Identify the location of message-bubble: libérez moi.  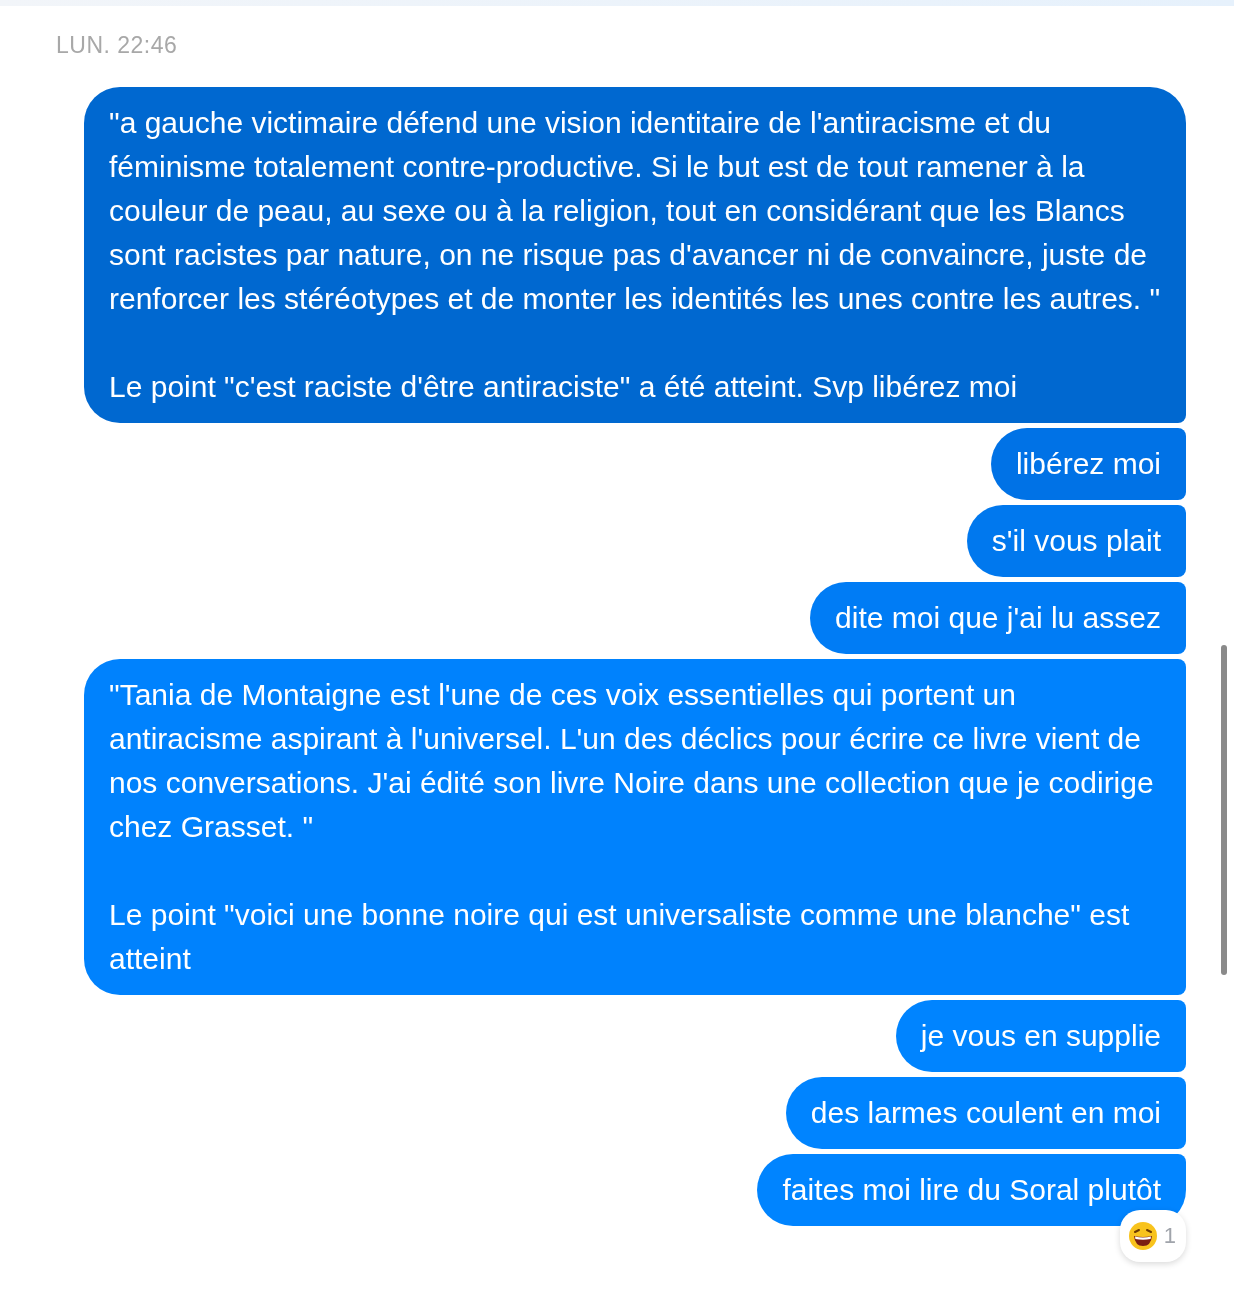
(1088, 464).